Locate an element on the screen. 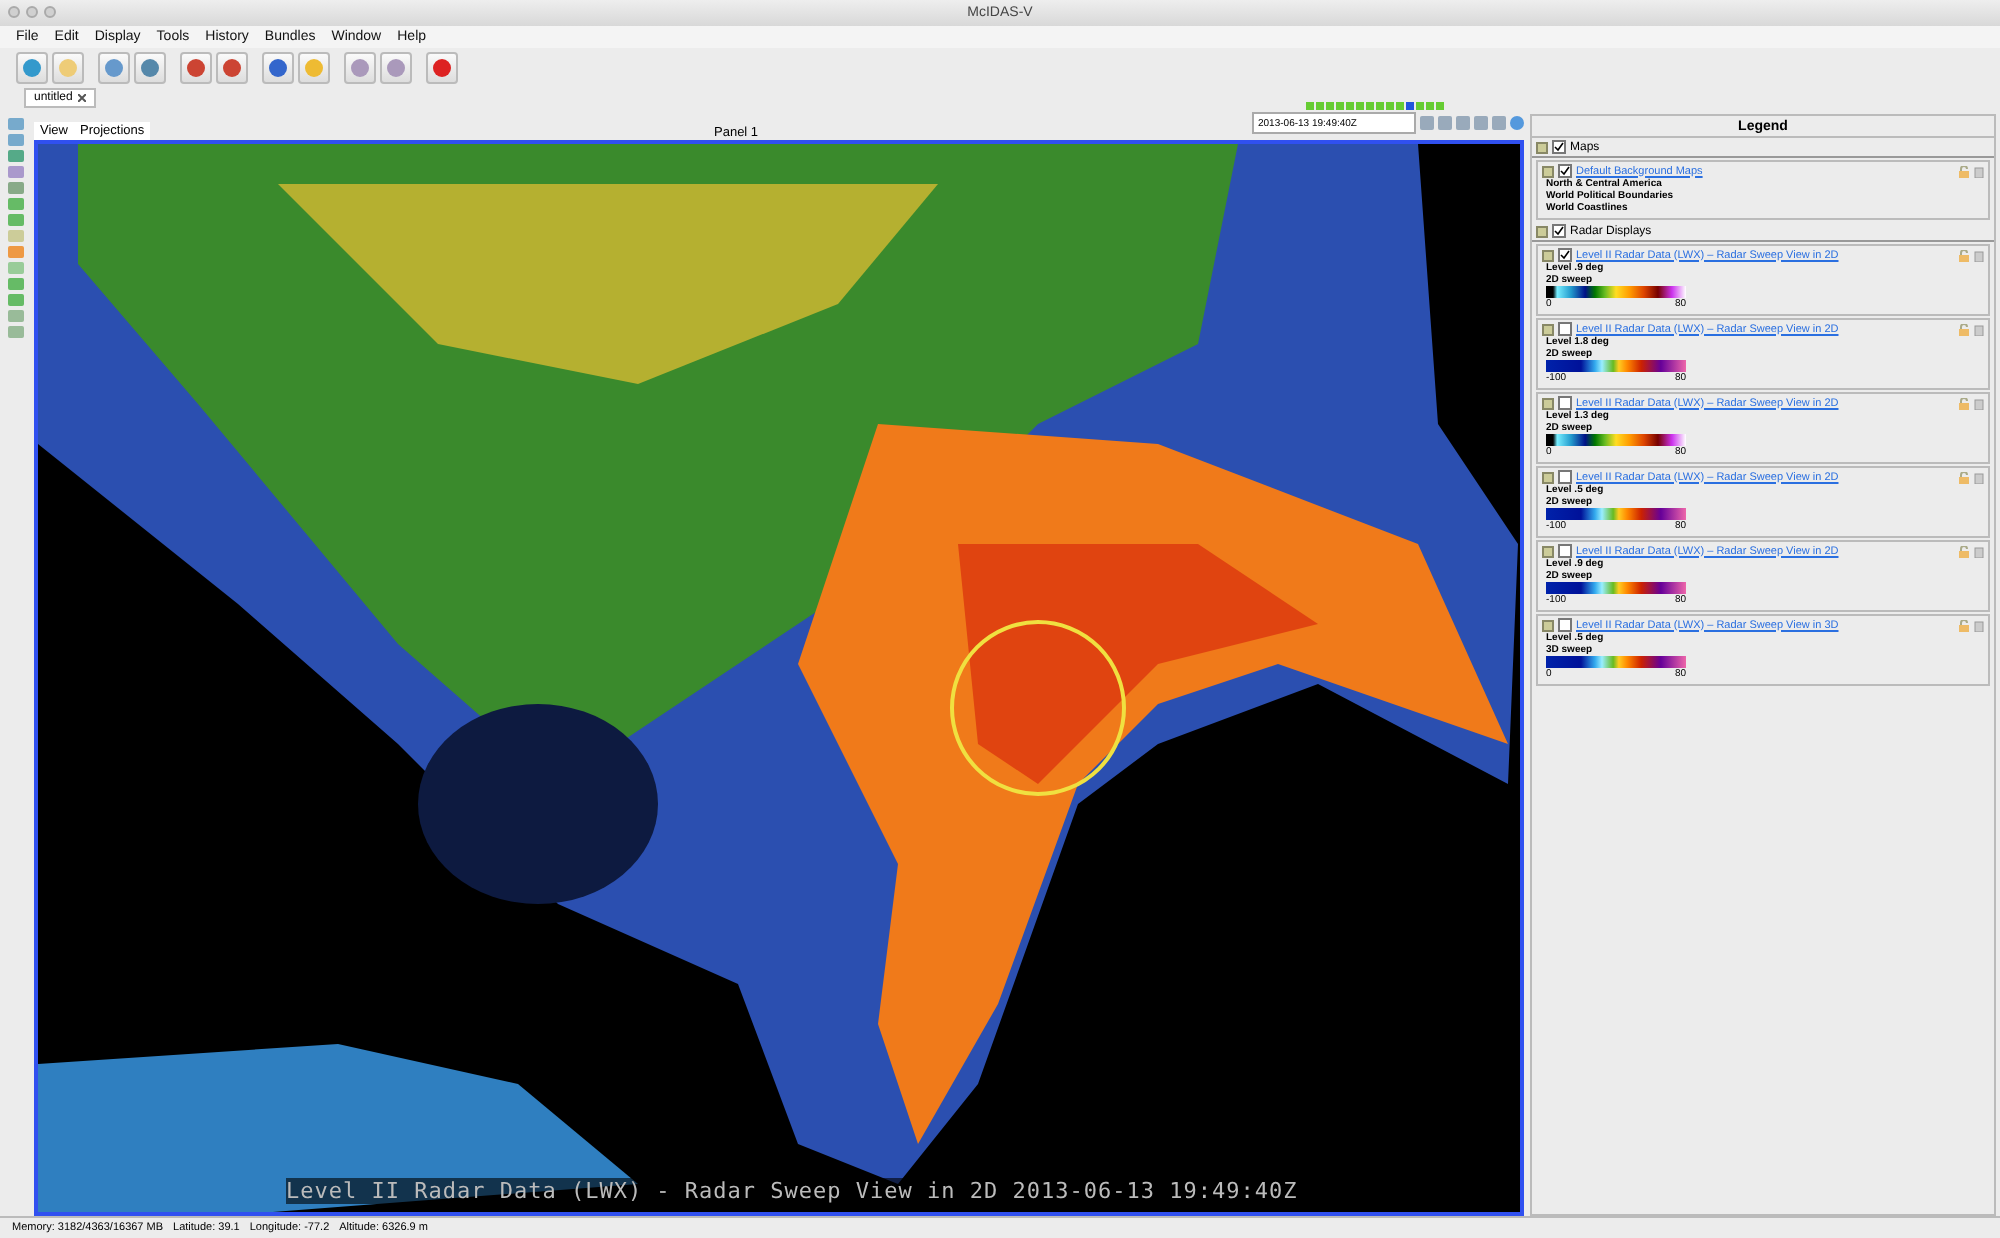 Image resolution: width=2000 pixels, height=1238 pixels. map-overlay-label: Level II Radar Data (LWX) - Radar Sweep View in 2D 2013-06-13 19:49:40Z is located at coordinates (792, 1191).